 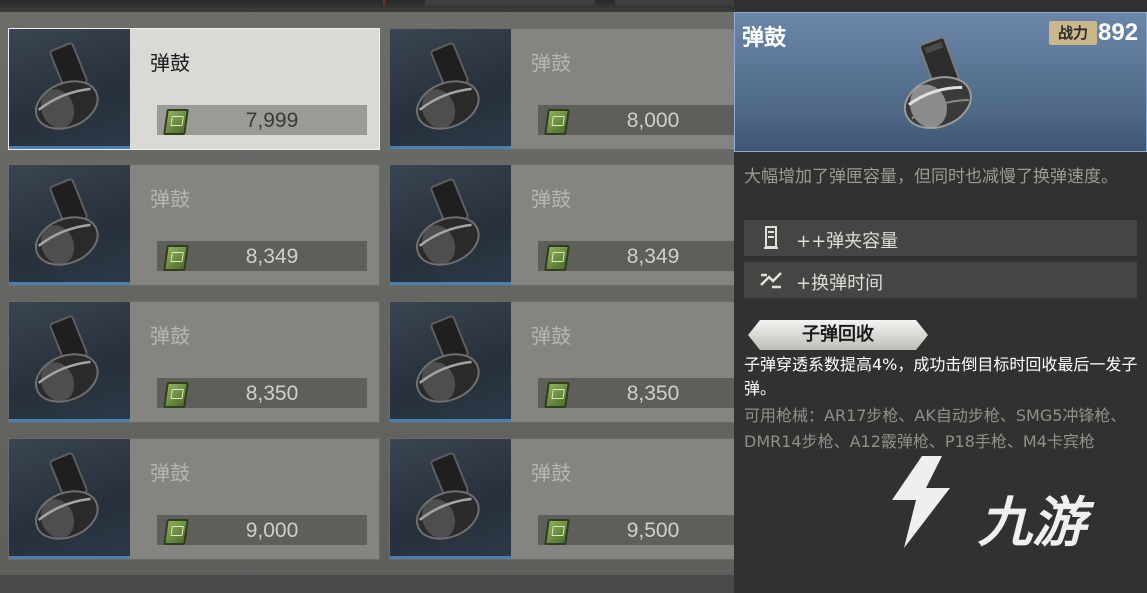 I want to click on shop-item-card: 弹鼓 9,000, so click(x=194, y=499).